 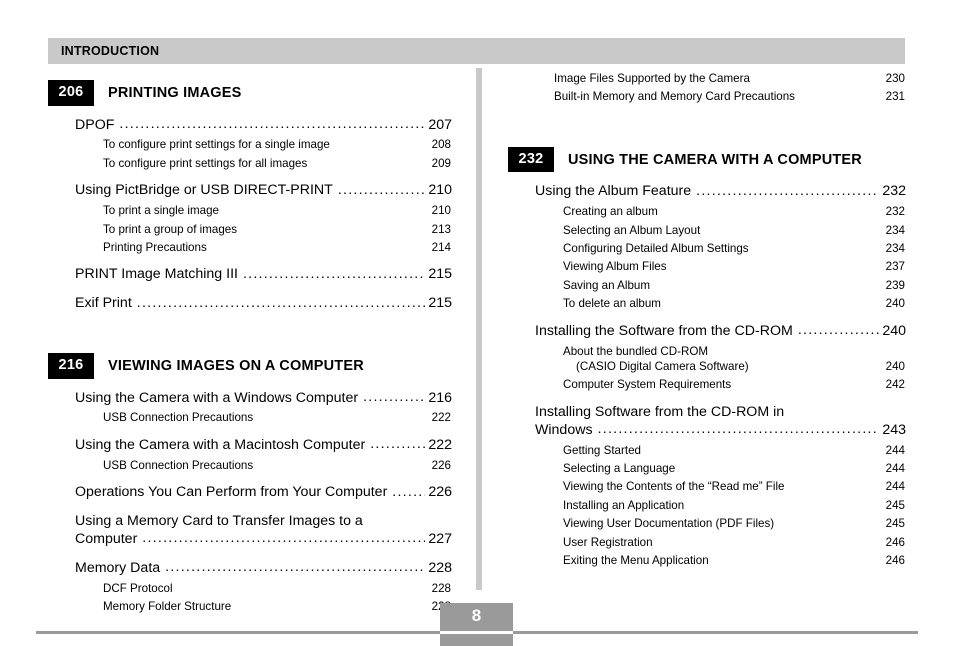 What do you see at coordinates (734, 211) in the screenshot?
I see `toc-entry-sub: Creating an album 232` at bounding box center [734, 211].